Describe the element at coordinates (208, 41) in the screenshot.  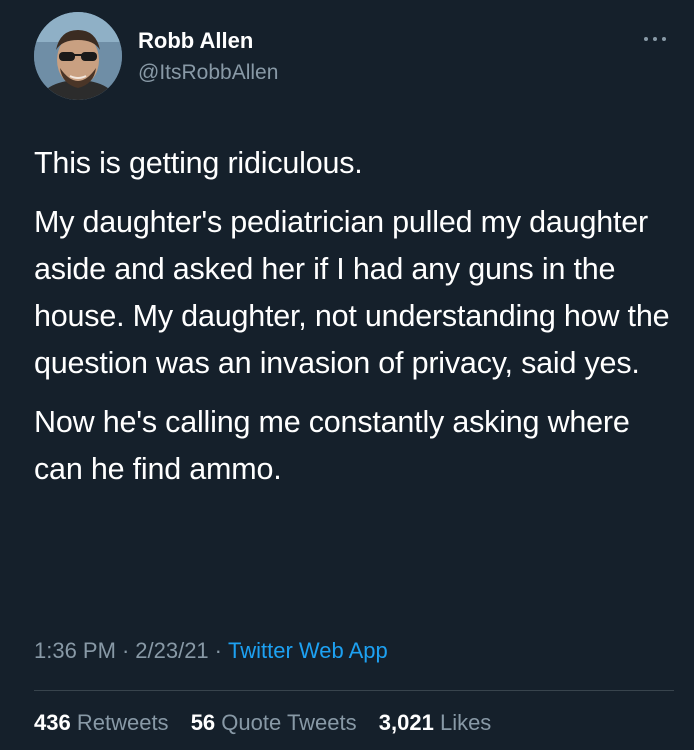
I see `display-name: Robb Allen` at that location.